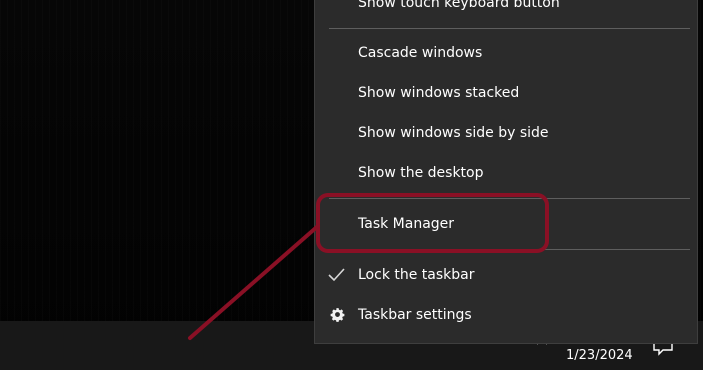 The image size is (703, 370). I want to click on menu-item-task-manager: Task Manager, so click(506, 224).